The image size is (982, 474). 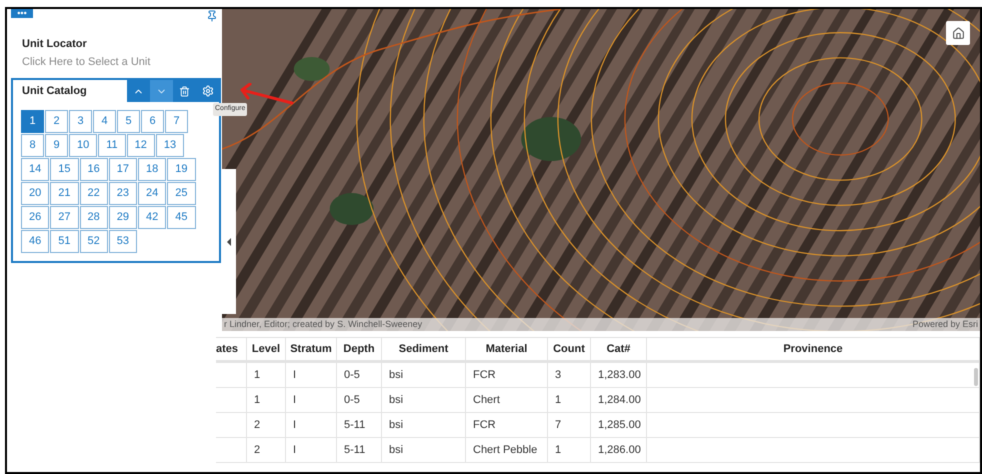 What do you see at coordinates (32, 145) in the screenshot?
I see `unit-button: 8` at bounding box center [32, 145].